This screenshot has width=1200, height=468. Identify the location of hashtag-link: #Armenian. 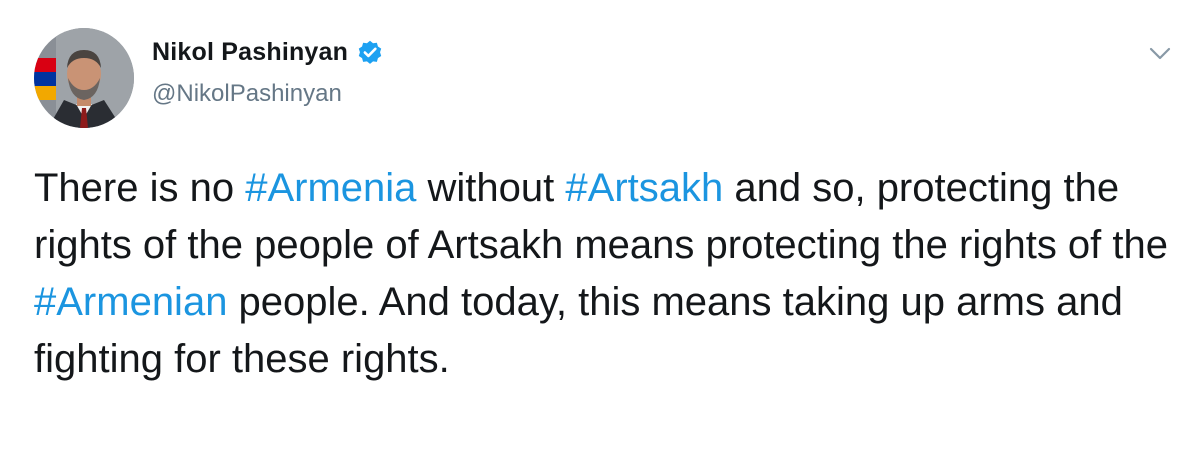
(130, 302).